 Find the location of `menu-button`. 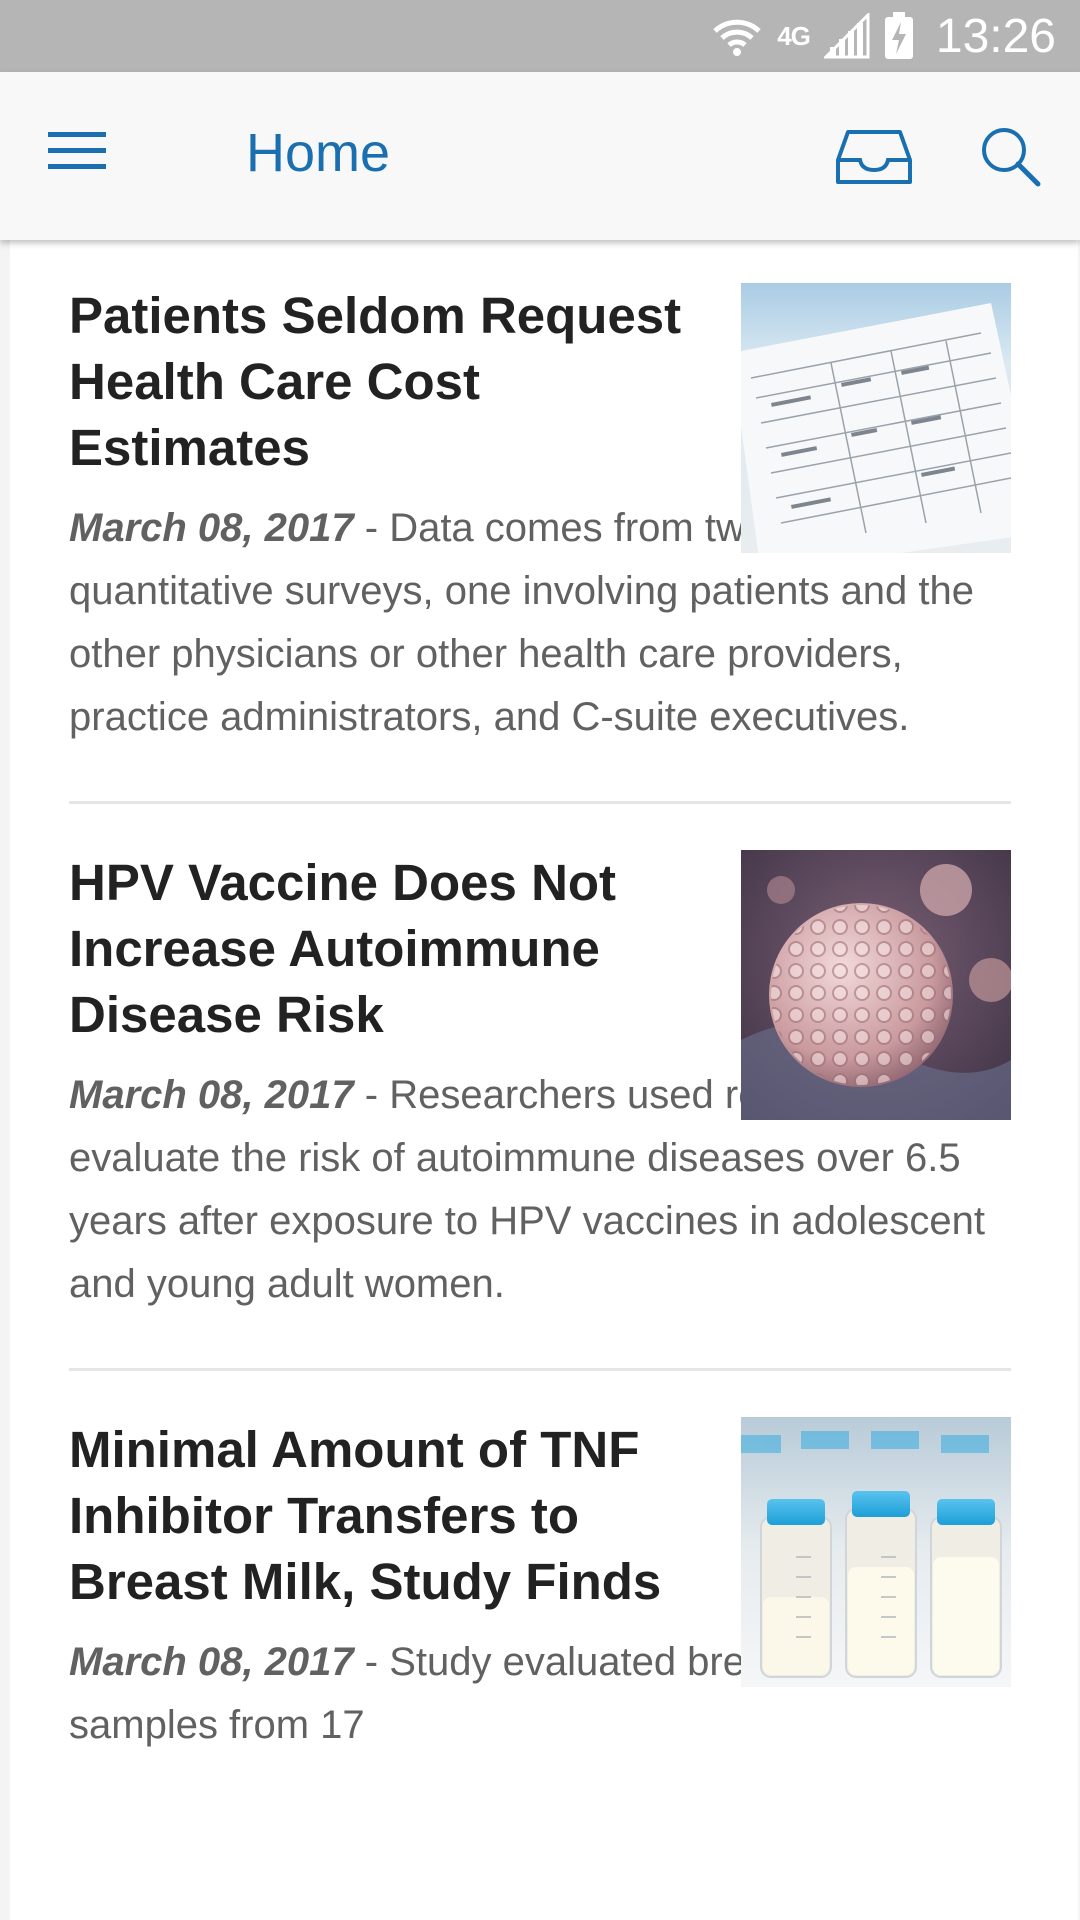

menu-button is located at coordinates (81, 156).